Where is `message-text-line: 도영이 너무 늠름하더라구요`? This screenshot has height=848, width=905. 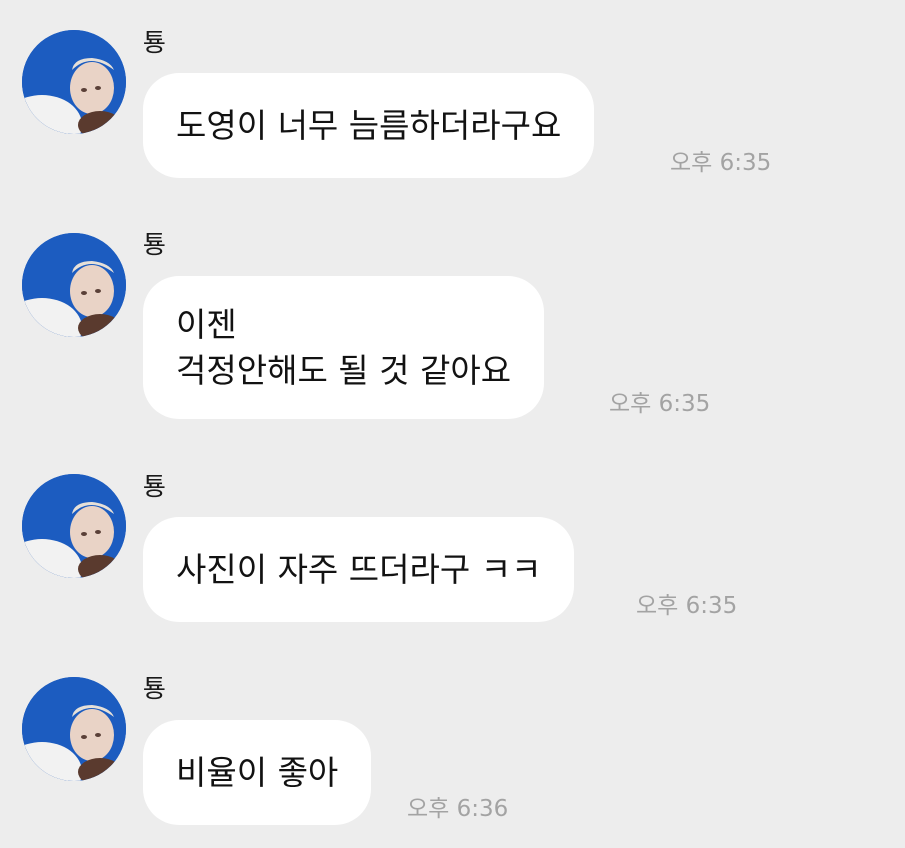 message-text-line: 도영이 너무 늠름하더라구요 is located at coordinates (369, 125).